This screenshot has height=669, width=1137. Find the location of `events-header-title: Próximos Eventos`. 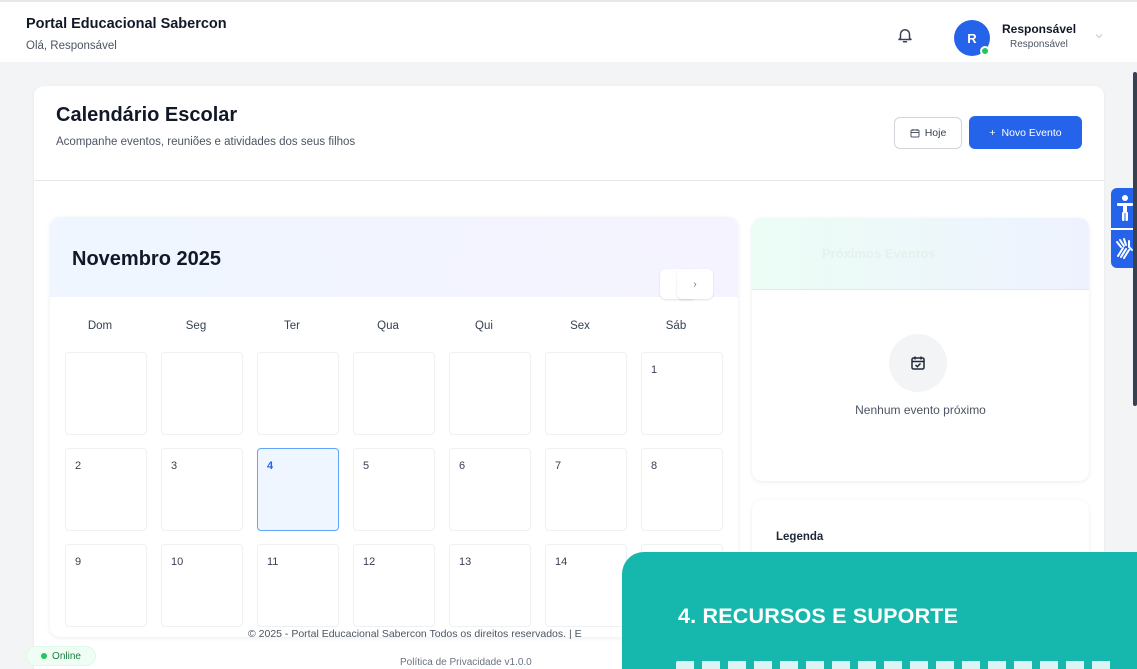

events-header-title: Próximos Eventos is located at coordinates (879, 253).